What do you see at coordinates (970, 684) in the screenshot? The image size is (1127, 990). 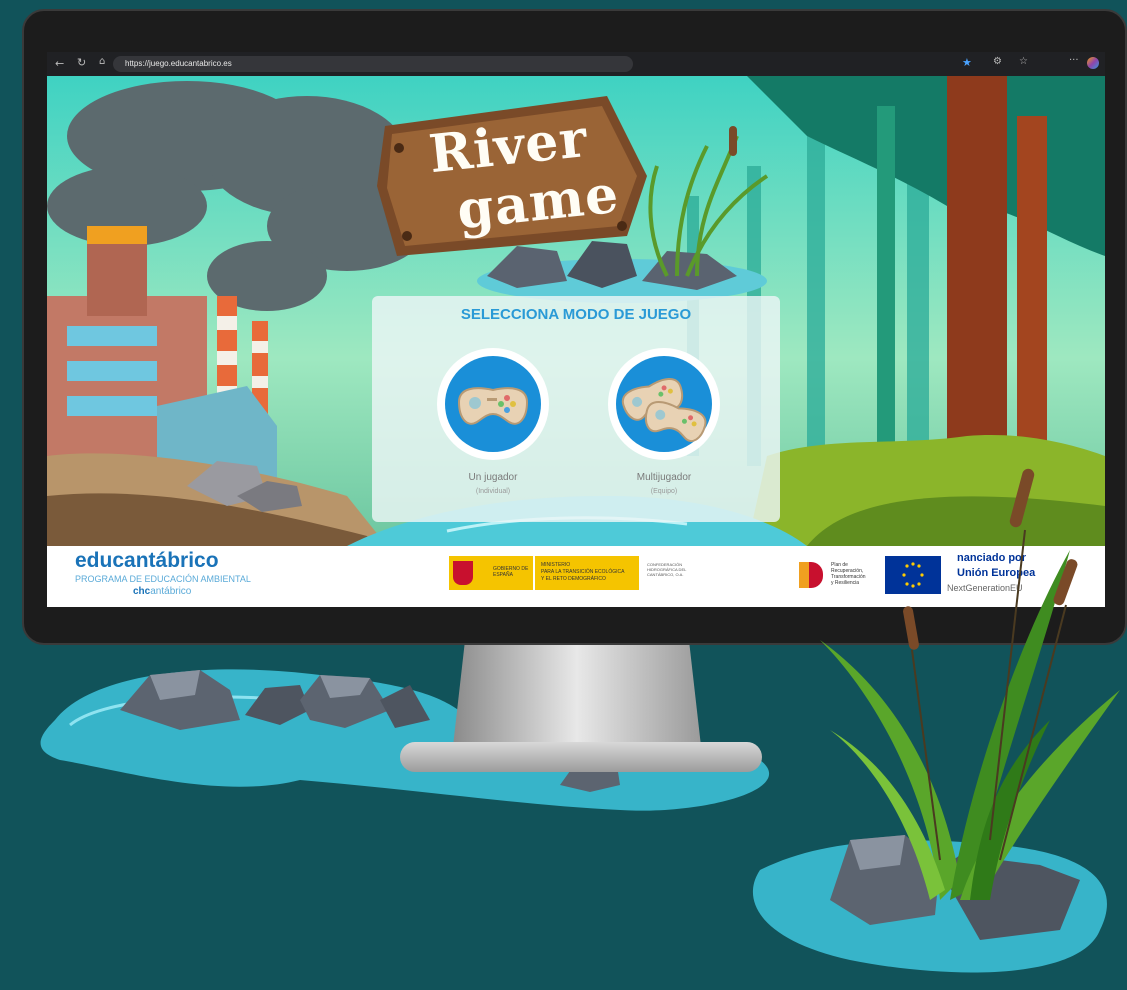 I see `foreground-reeds` at bounding box center [970, 684].